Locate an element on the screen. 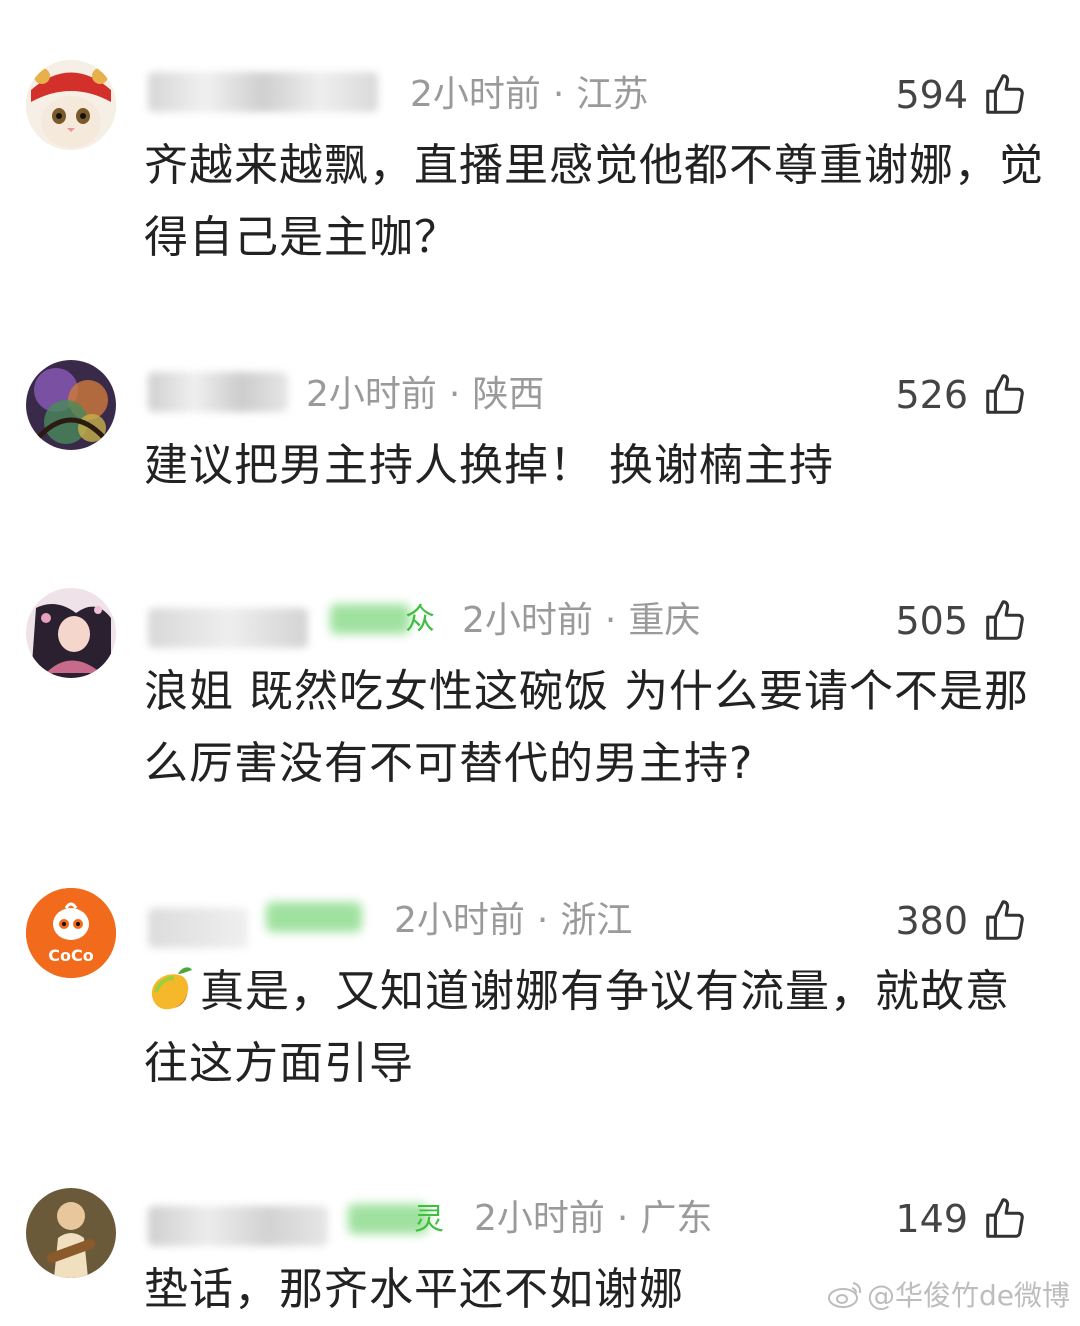 Image resolution: width=1080 pixels, height=1326 pixels. avatar-brand-text: CoCo is located at coordinates (71, 955).